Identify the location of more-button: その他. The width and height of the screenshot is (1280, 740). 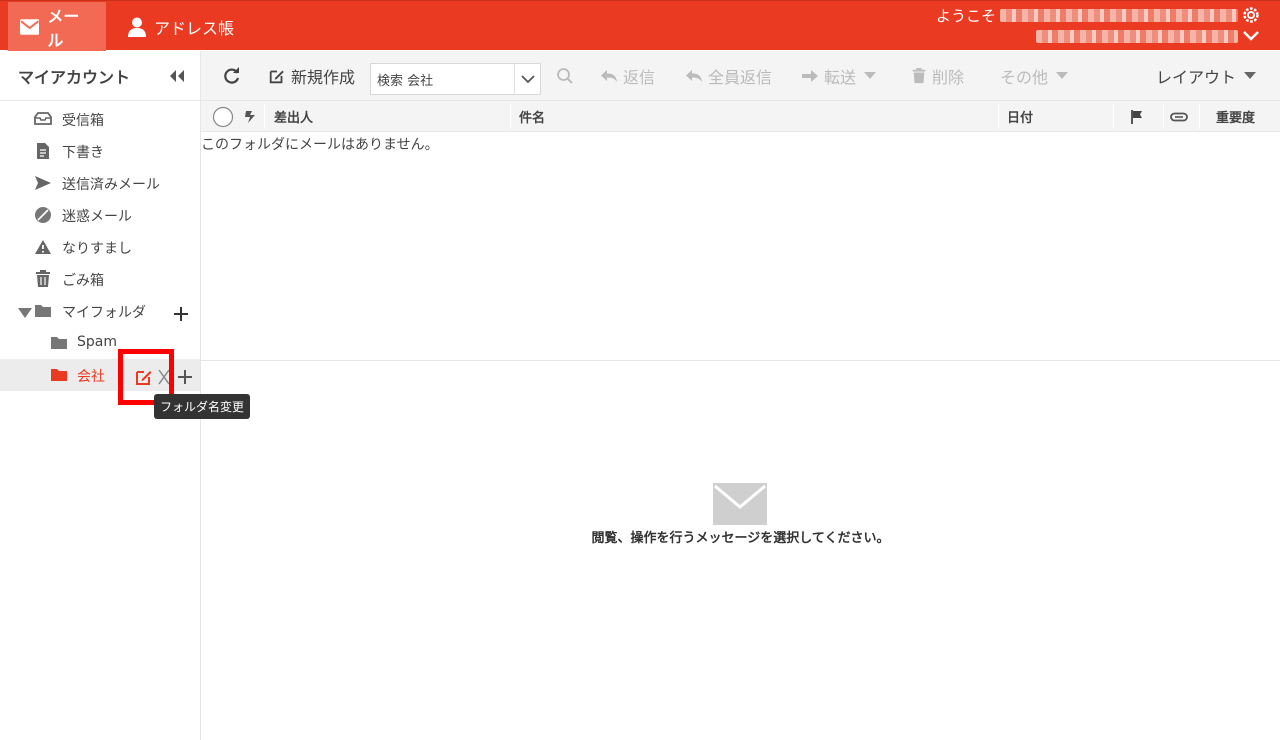
(1036, 76).